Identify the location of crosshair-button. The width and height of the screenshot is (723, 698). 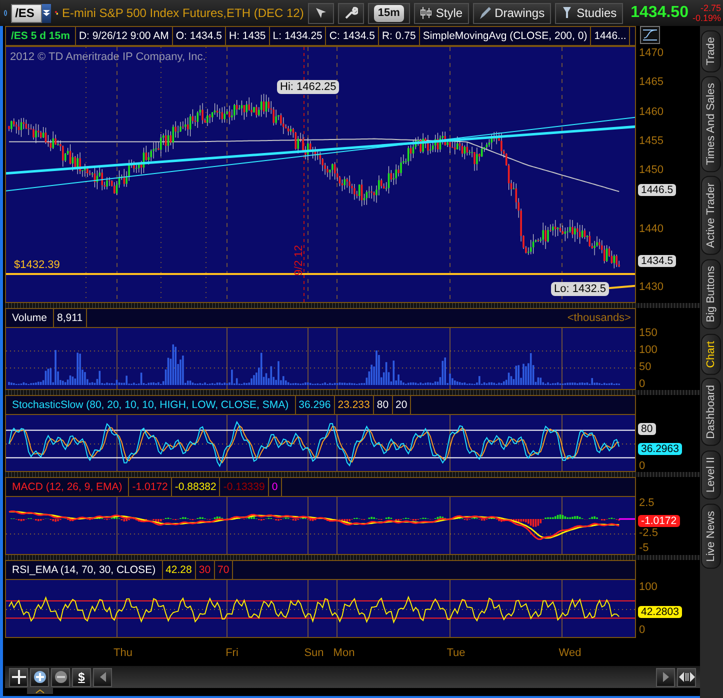
(18, 677).